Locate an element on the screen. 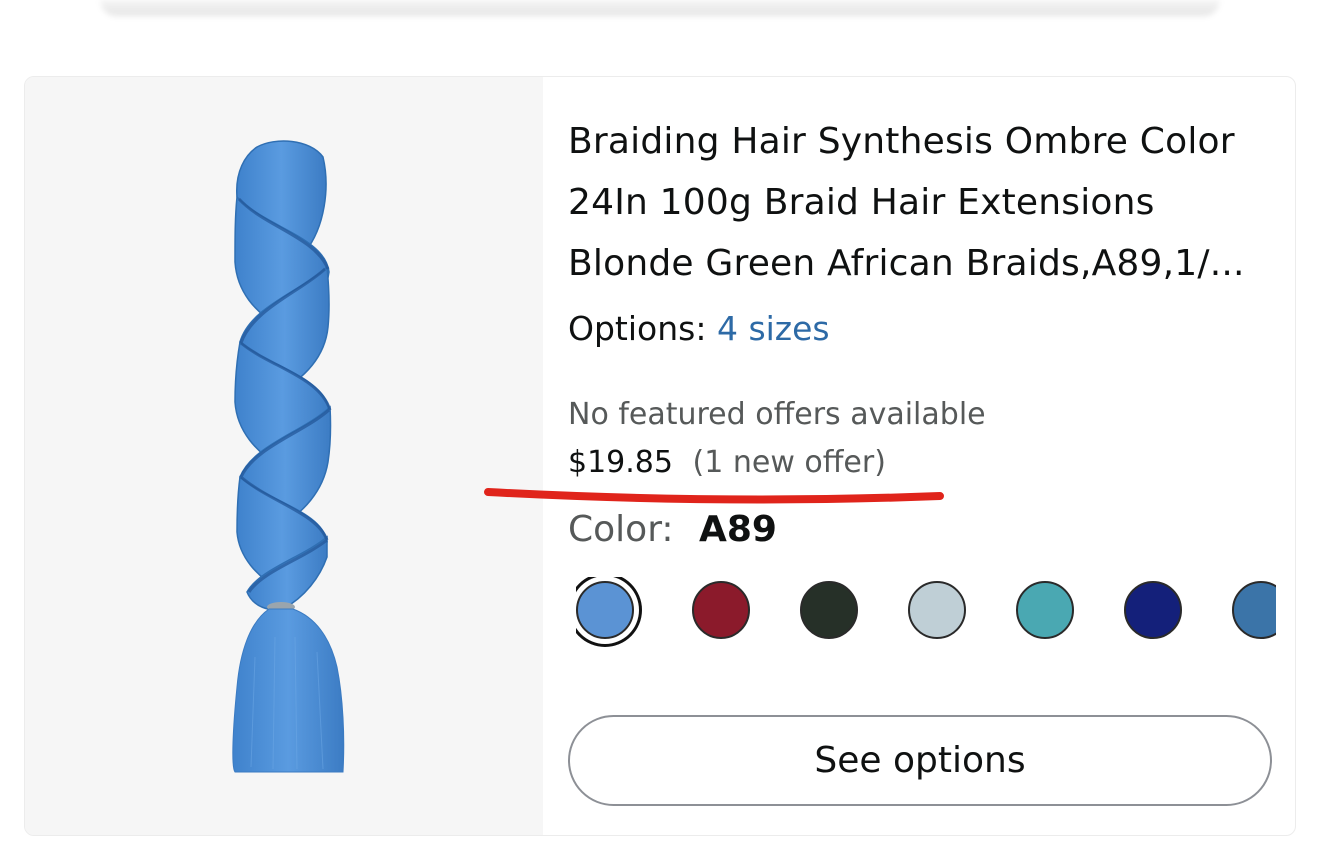 The width and height of the screenshot is (1320, 851). price-row: $19.85 (1 new offer) is located at coordinates (727, 462).